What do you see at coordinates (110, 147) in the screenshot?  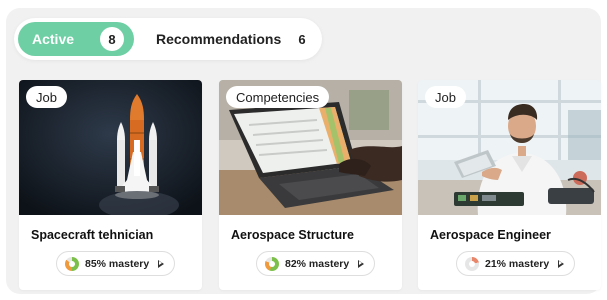 I see `rocket-launch-image: Job` at bounding box center [110, 147].